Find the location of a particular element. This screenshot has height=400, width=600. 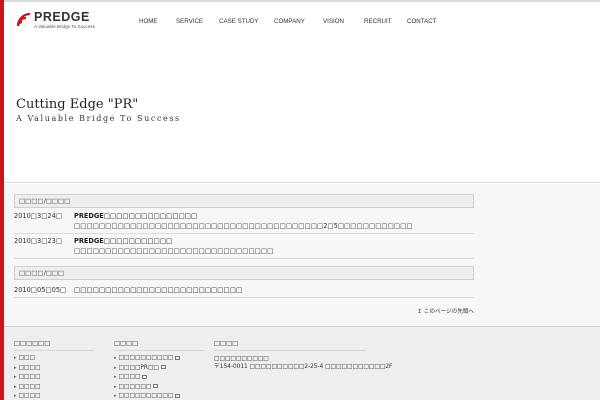

news-title: □□□□□□□□□□□□□□□□□□□□□□□□□□□ is located at coordinates (158, 290).